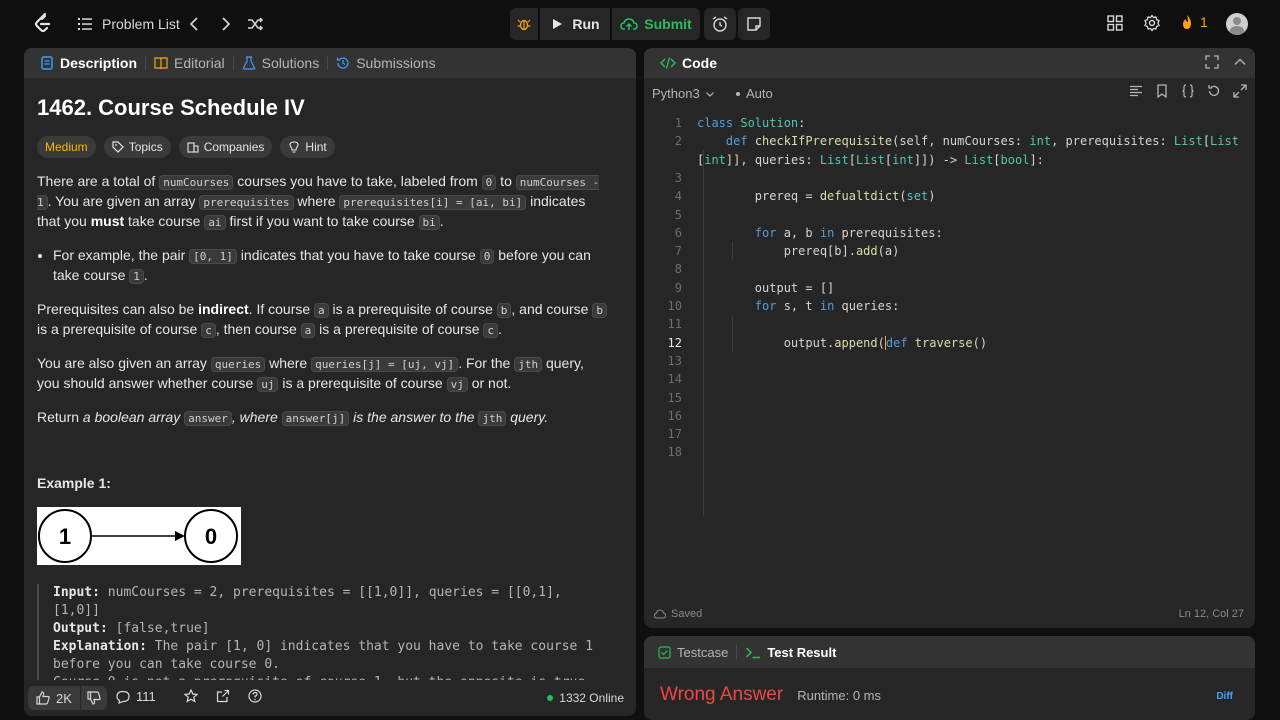 Image resolution: width=1280 pixels, height=720 pixels. I want to click on problem-list-button: Problem List, so click(128, 24).